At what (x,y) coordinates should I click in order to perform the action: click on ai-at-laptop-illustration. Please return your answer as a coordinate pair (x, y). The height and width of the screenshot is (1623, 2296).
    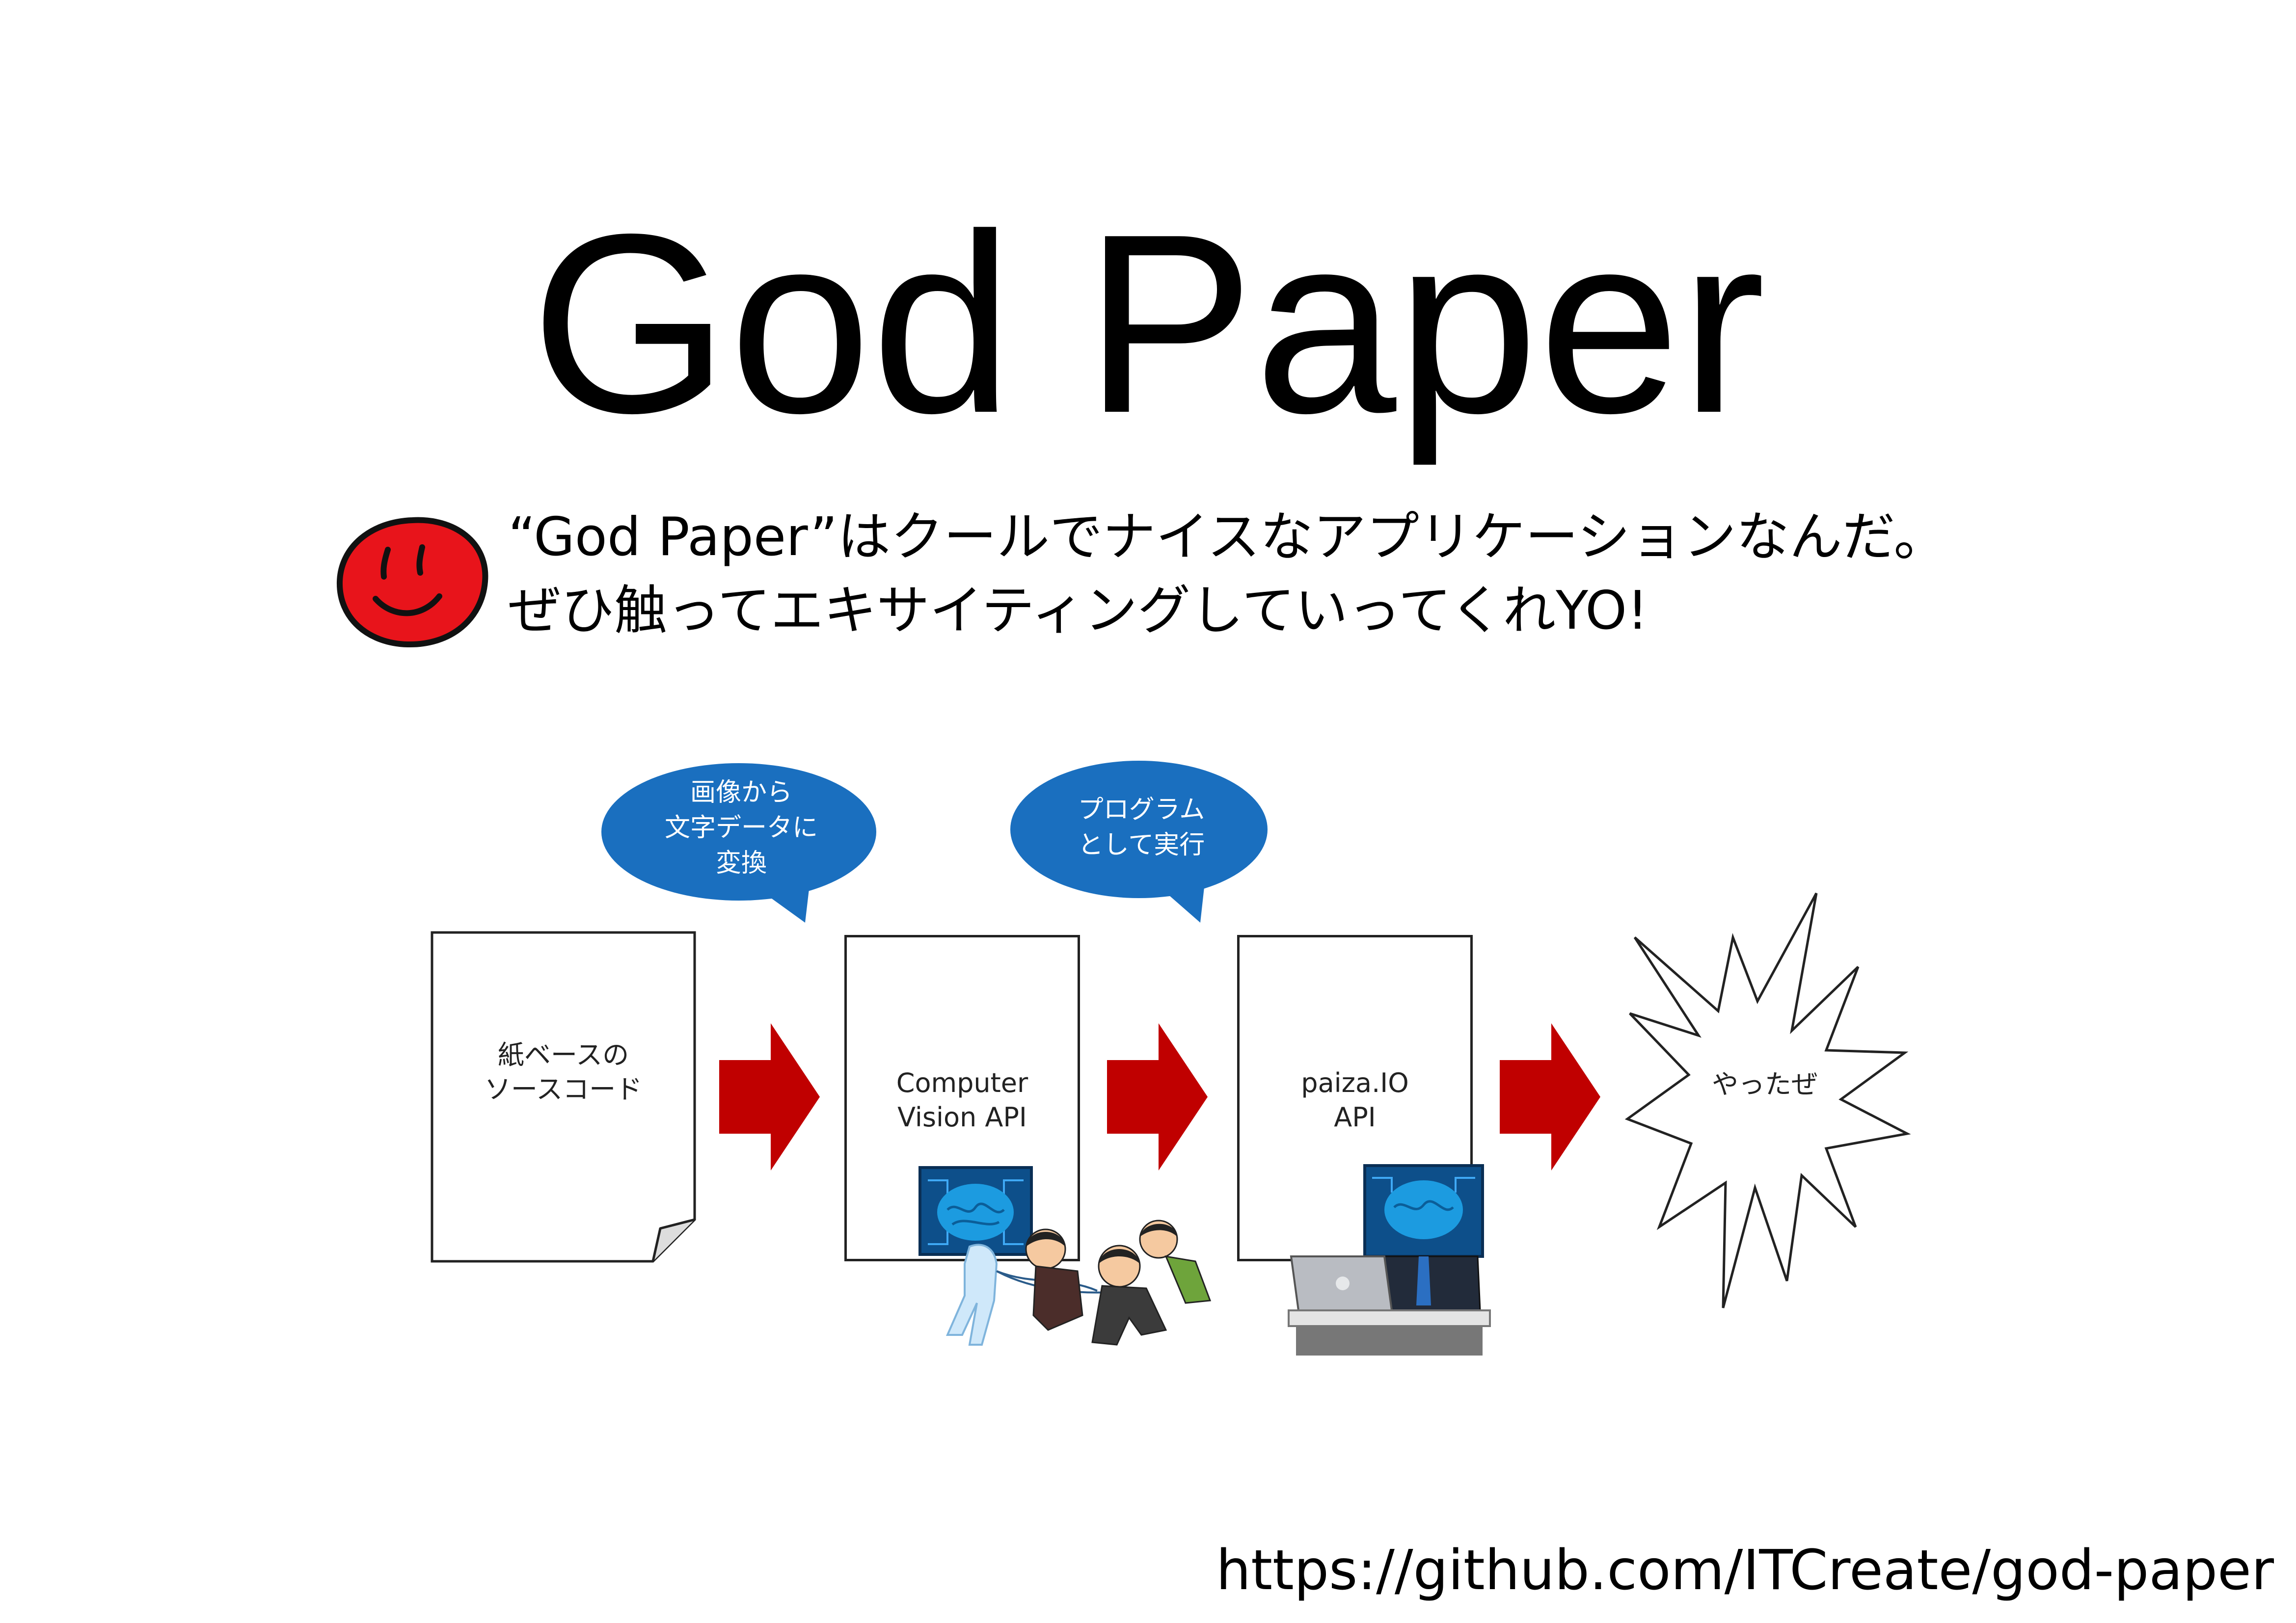
    Looking at the image, I should click on (1389, 1260).